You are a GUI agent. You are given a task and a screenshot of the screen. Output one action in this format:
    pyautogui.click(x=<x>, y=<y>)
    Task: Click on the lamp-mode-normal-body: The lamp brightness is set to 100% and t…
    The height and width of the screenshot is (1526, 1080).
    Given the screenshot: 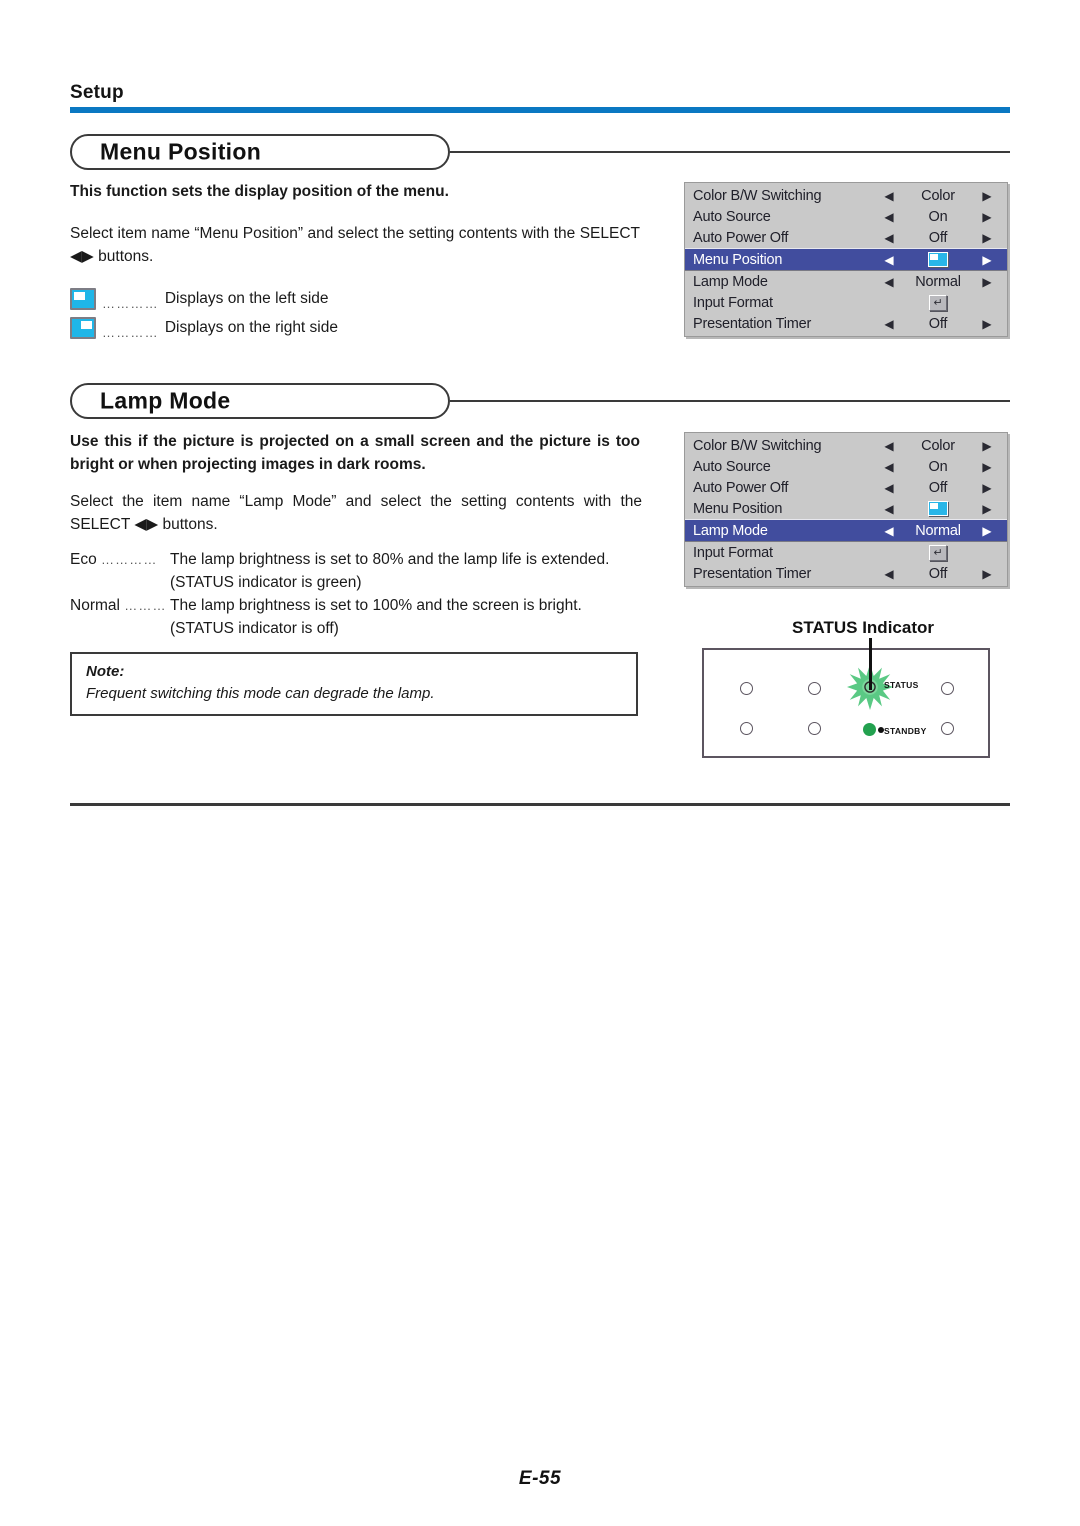 What is the action you would take?
    pyautogui.click(x=376, y=605)
    